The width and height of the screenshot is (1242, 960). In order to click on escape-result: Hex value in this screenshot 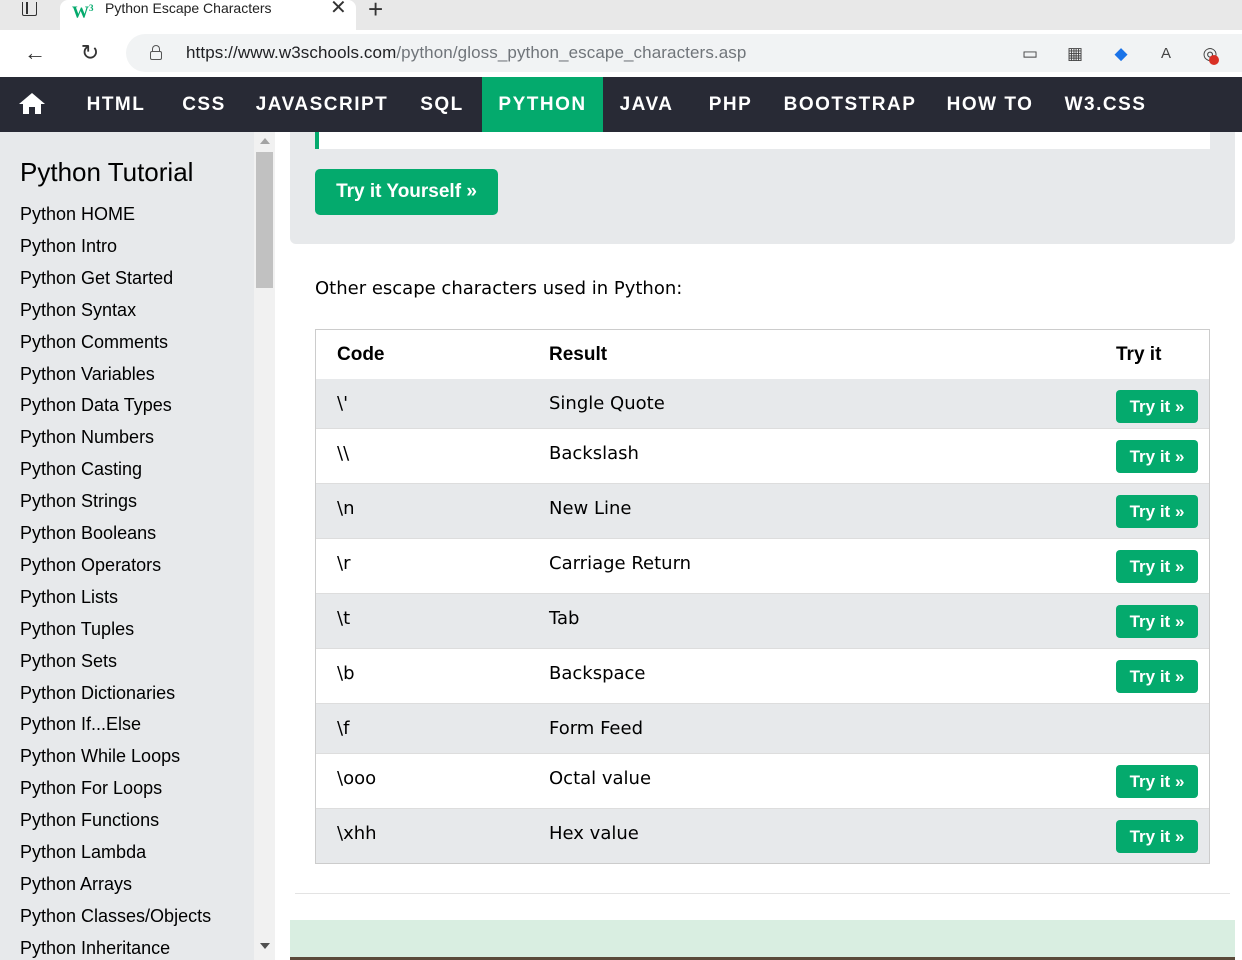, I will do `click(594, 833)`.